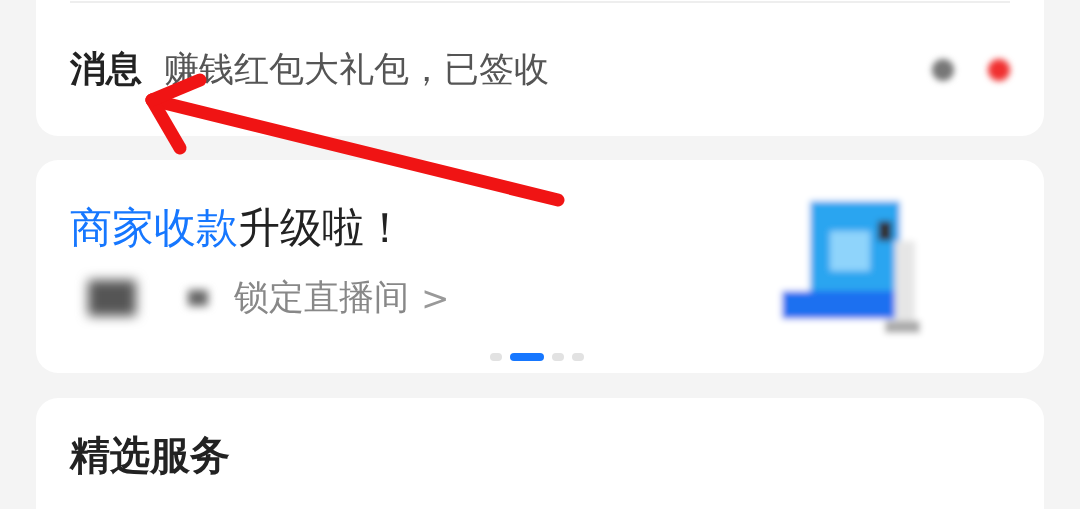  Describe the element at coordinates (238, 228) in the screenshot. I see `promo-headline: 商家收款升级啦！` at that location.